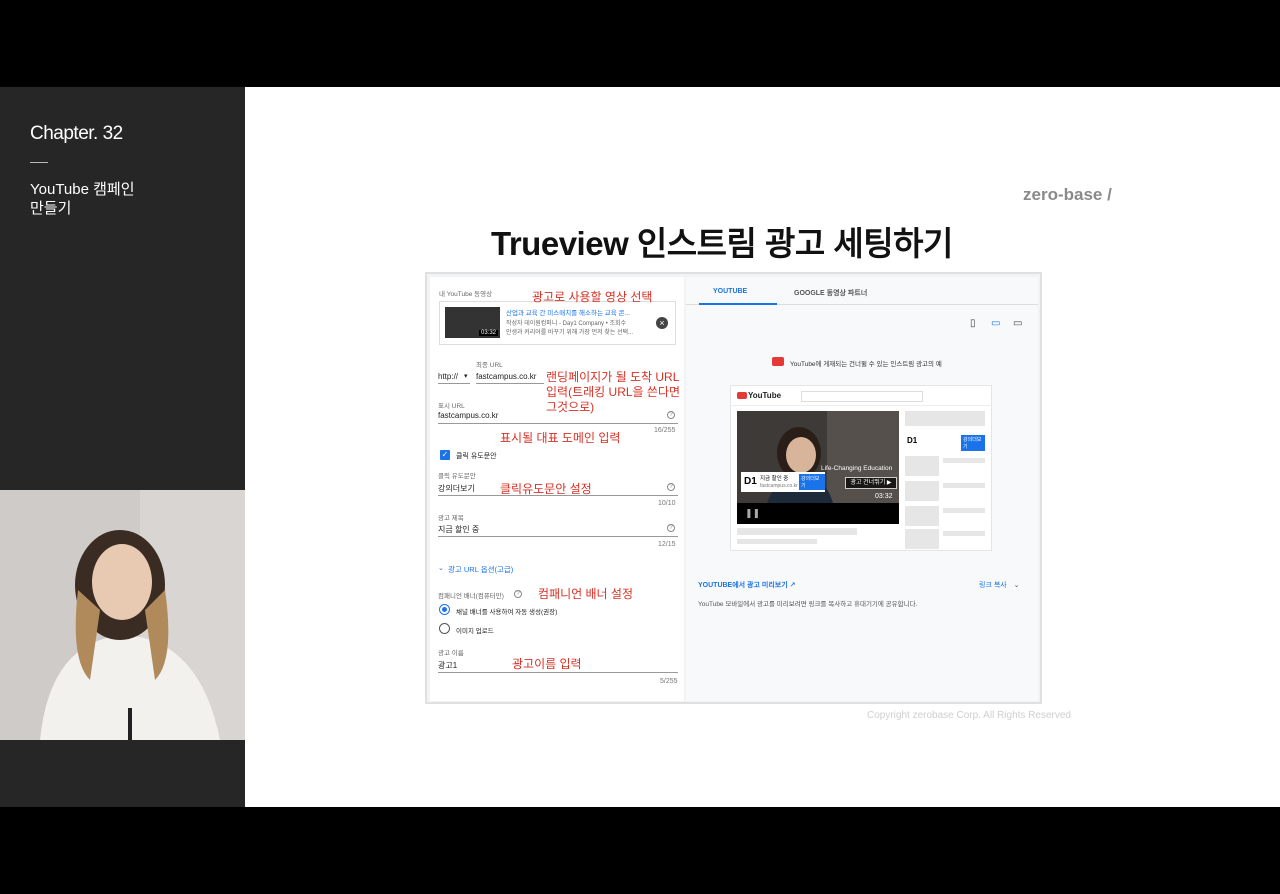  I want to click on topic-title: YouTube 캠페인 만들기, so click(130, 199).